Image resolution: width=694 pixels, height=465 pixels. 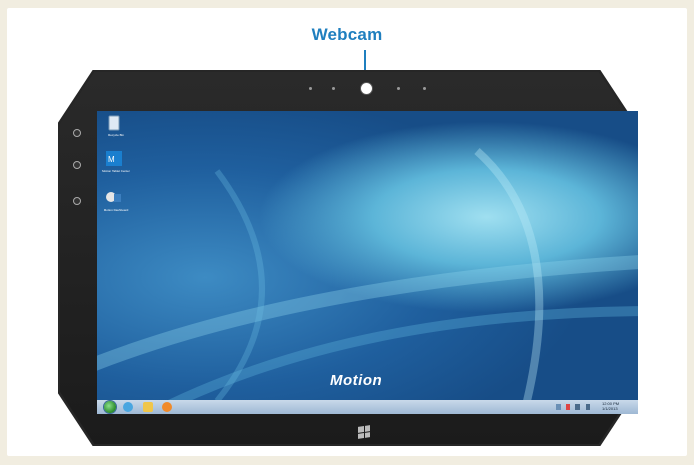 I want to click on recycle-bin-icon, so click(x=114, y=123).